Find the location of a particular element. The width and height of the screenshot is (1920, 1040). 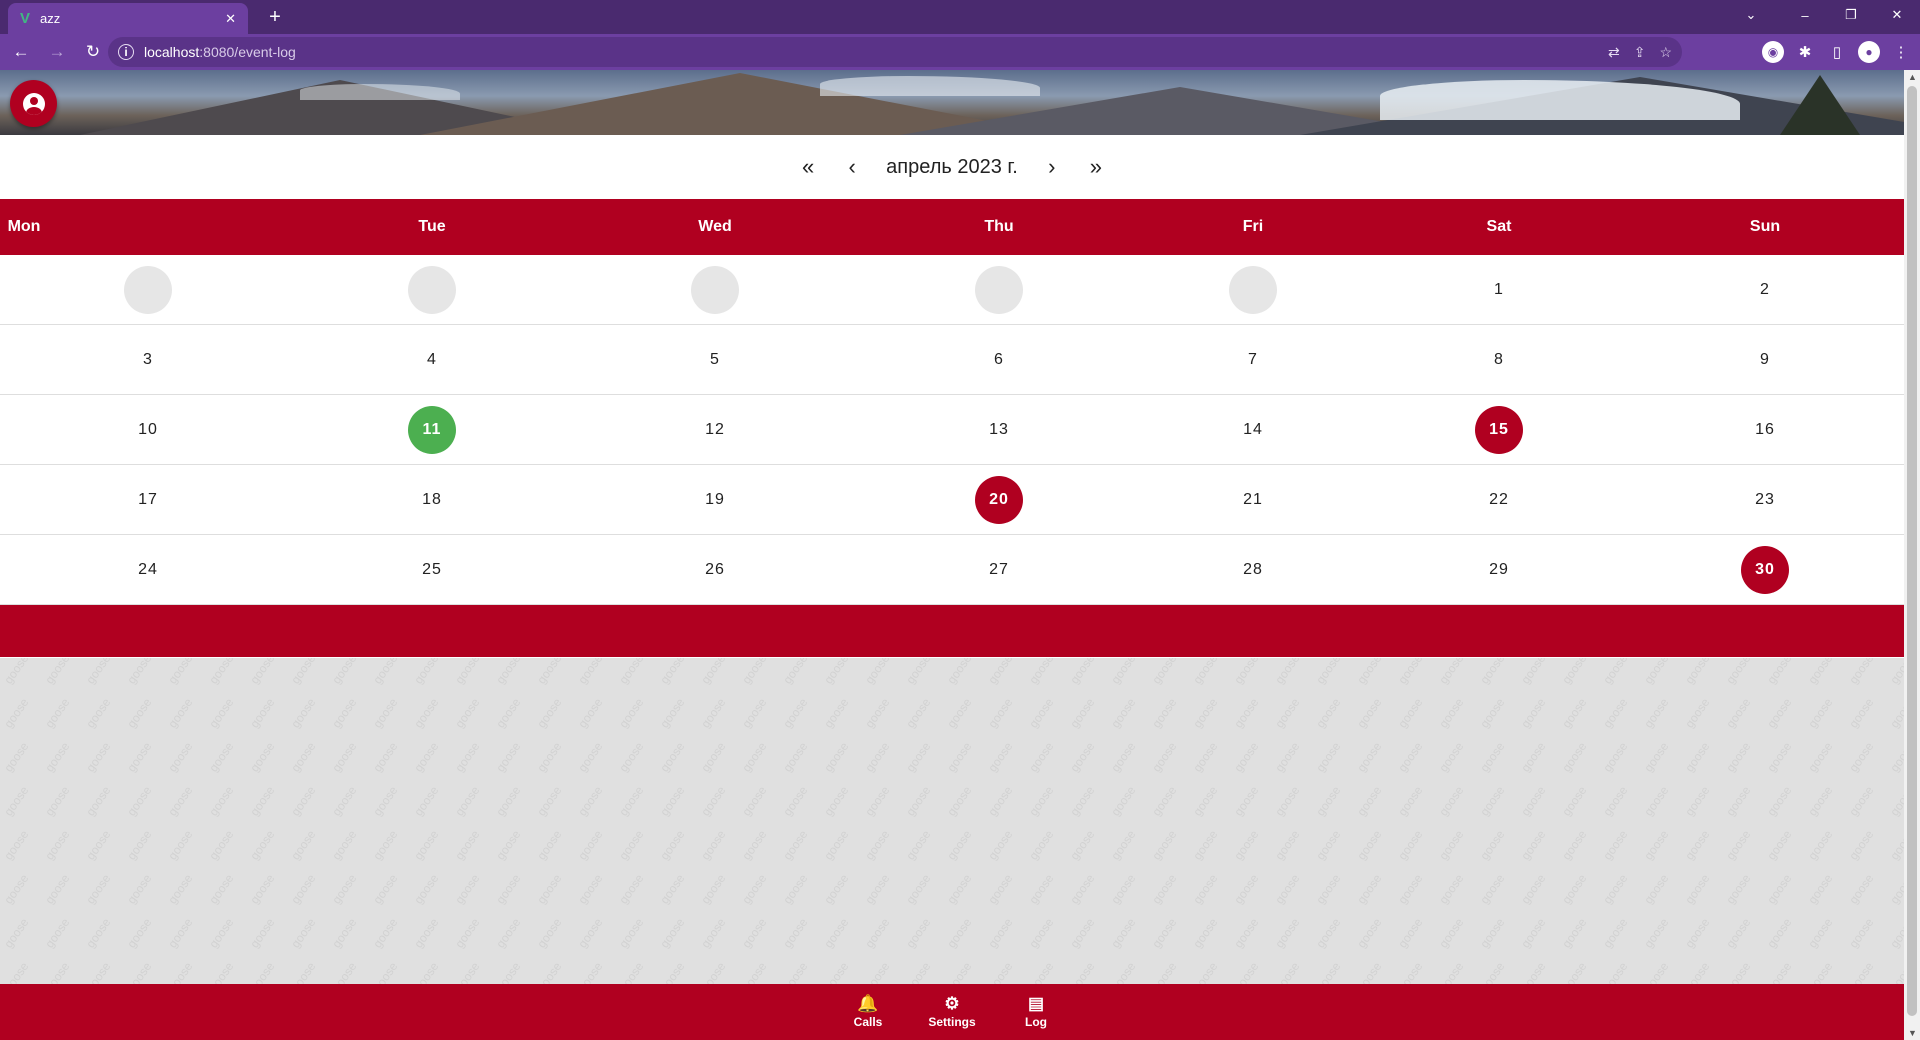

day-cell-7: 7 is located at coordinates (1253, 360).